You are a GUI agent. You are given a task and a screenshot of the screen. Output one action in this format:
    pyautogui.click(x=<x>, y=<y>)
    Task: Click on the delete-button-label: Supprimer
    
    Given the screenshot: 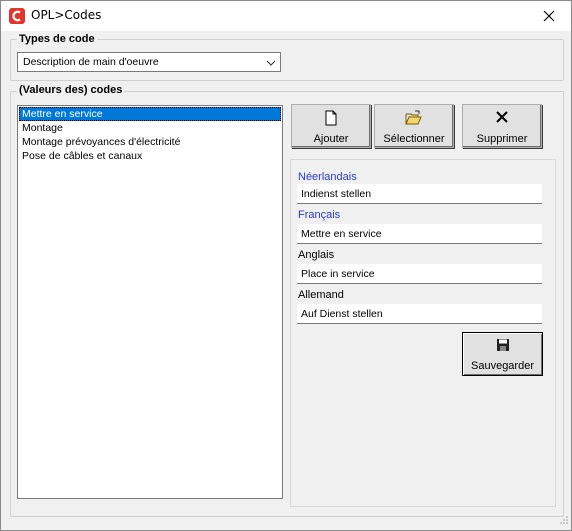 What is the action you would take?
    pyautogui.click(x=502, y=139)
    